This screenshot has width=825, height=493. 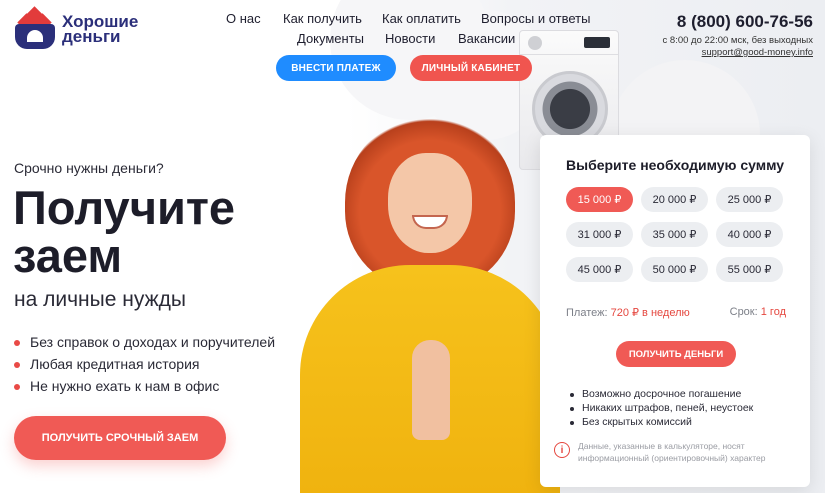 What do you see at coordinates (410, 38) in the screenshot?
I see `nav-link-news: Новости` at bounding box center [410, 38].